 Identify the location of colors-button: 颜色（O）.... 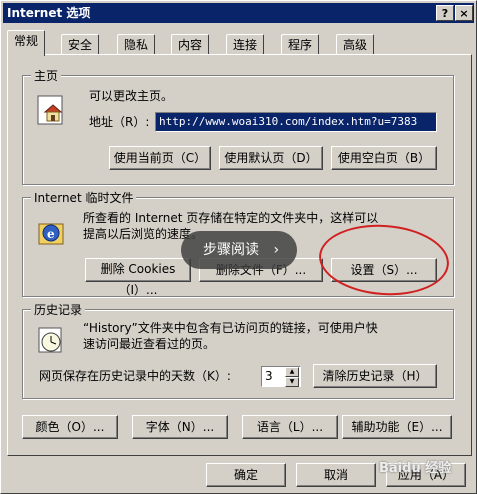
(70, 427).